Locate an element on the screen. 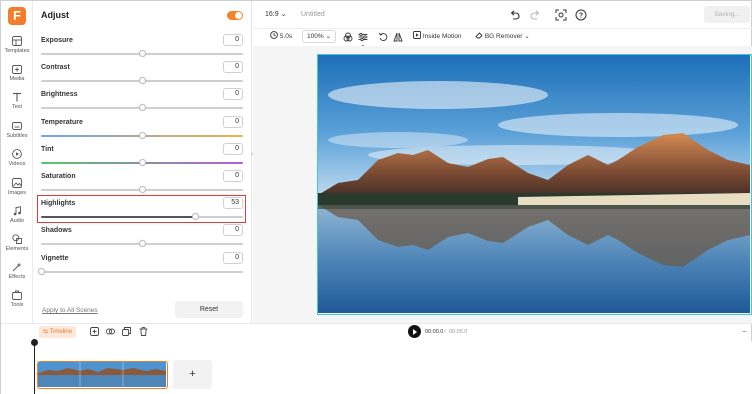  zoom-value: 100% is located at coordinates (315, 36).